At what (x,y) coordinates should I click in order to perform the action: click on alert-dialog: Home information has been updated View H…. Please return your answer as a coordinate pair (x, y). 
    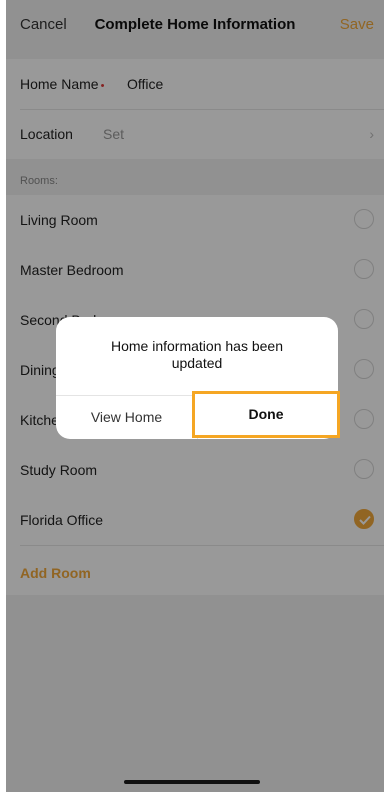
    Looking at the image, I should click on (198, 378).